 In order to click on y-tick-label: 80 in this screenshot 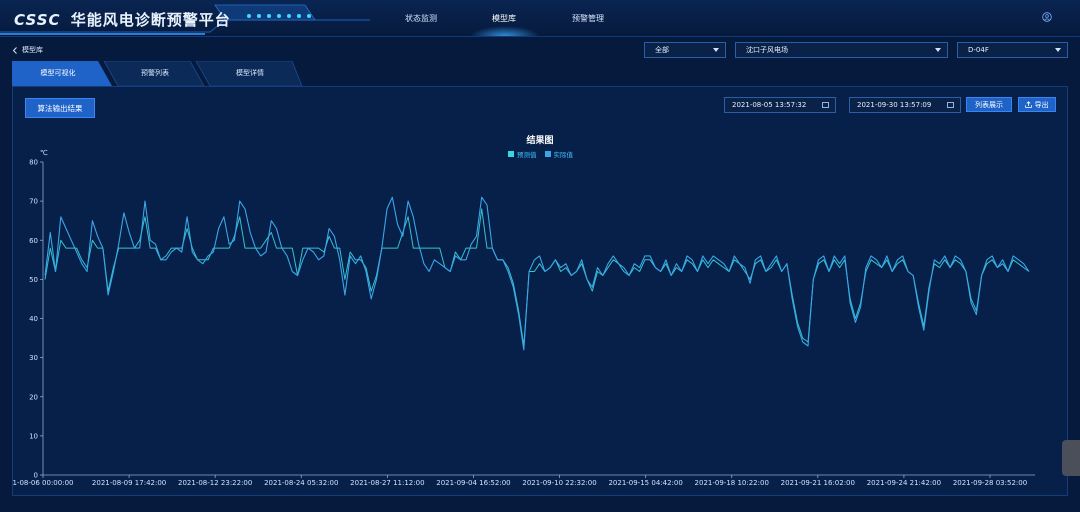, I will do `click(33, 163)`.